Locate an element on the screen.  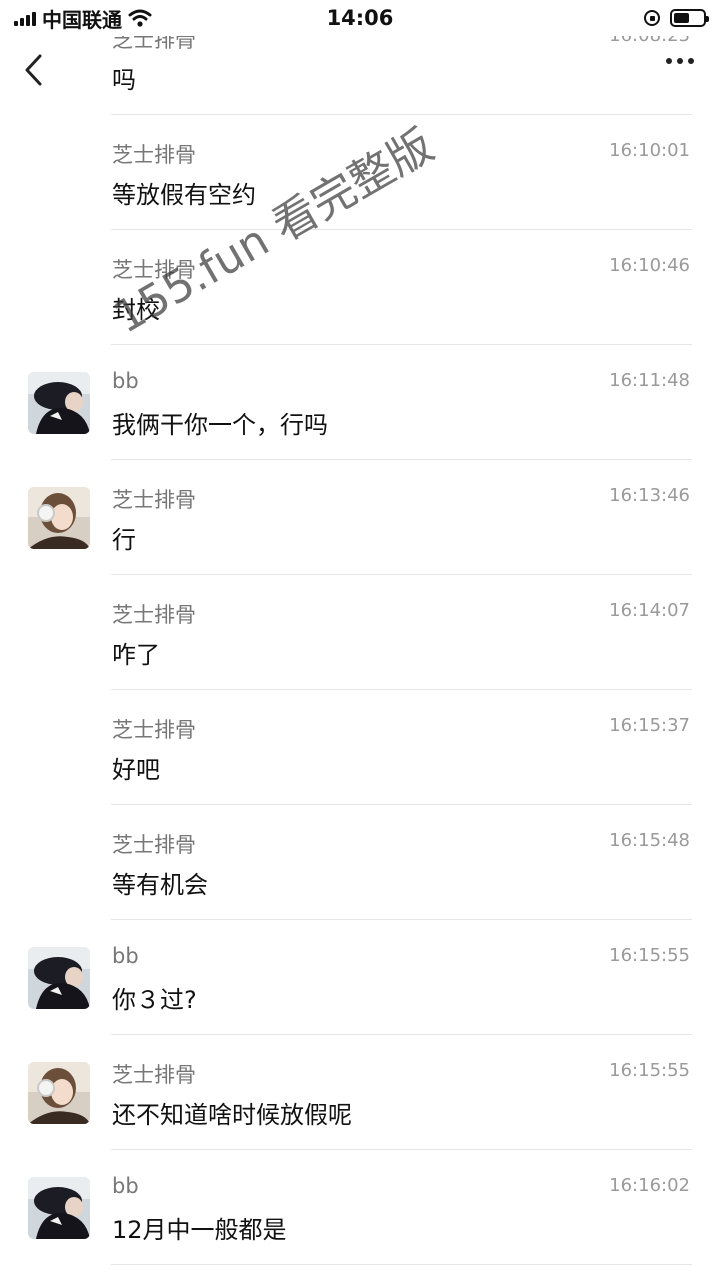
message-item: 芝士排骨 16:15:55 还不知道啥时候放假呢 is located at coordinates (360, 1092).